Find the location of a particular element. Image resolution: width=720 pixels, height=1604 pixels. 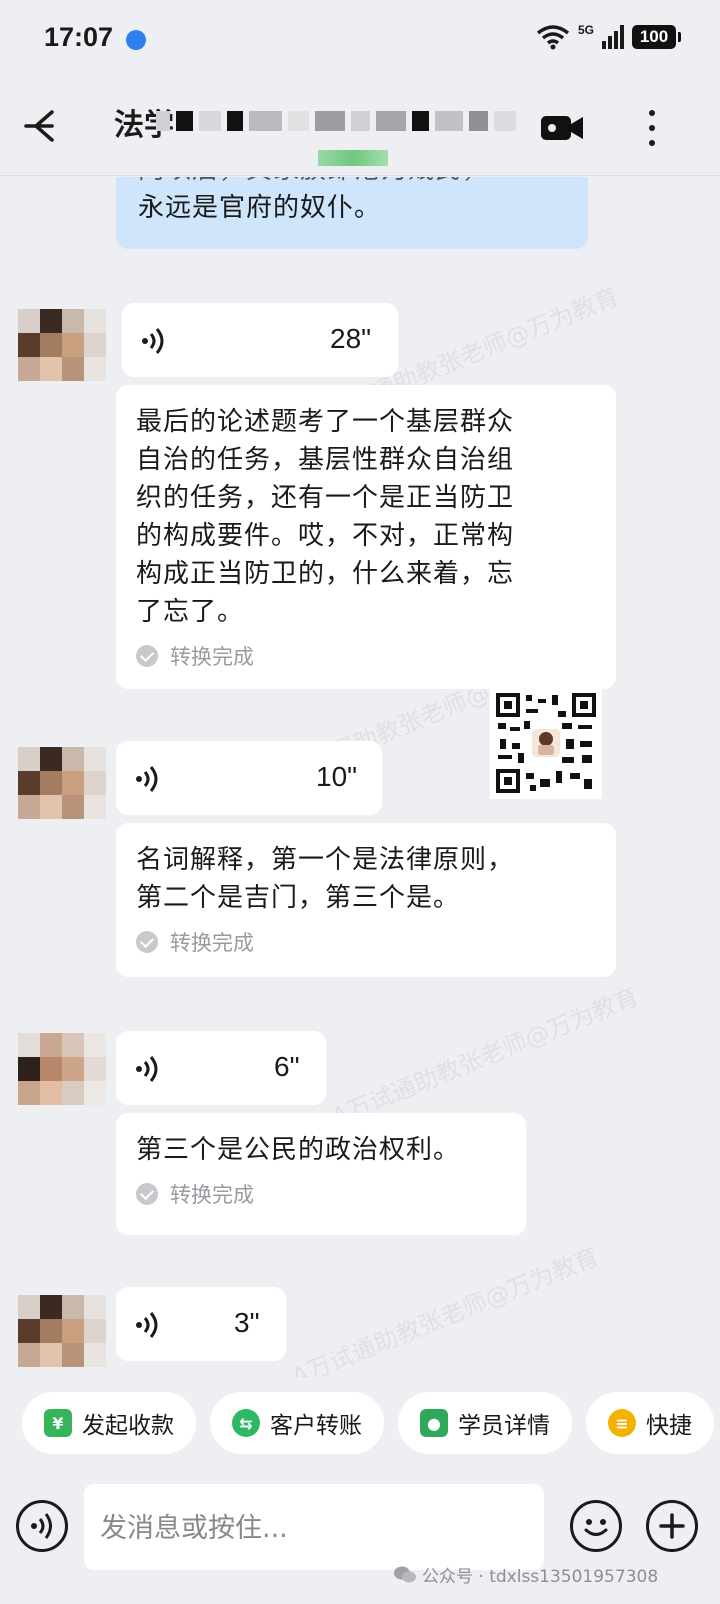

input-bar: 发消息或按住... 公众号 · tdxlss13501957308 is located at coordinates (360, 1540).